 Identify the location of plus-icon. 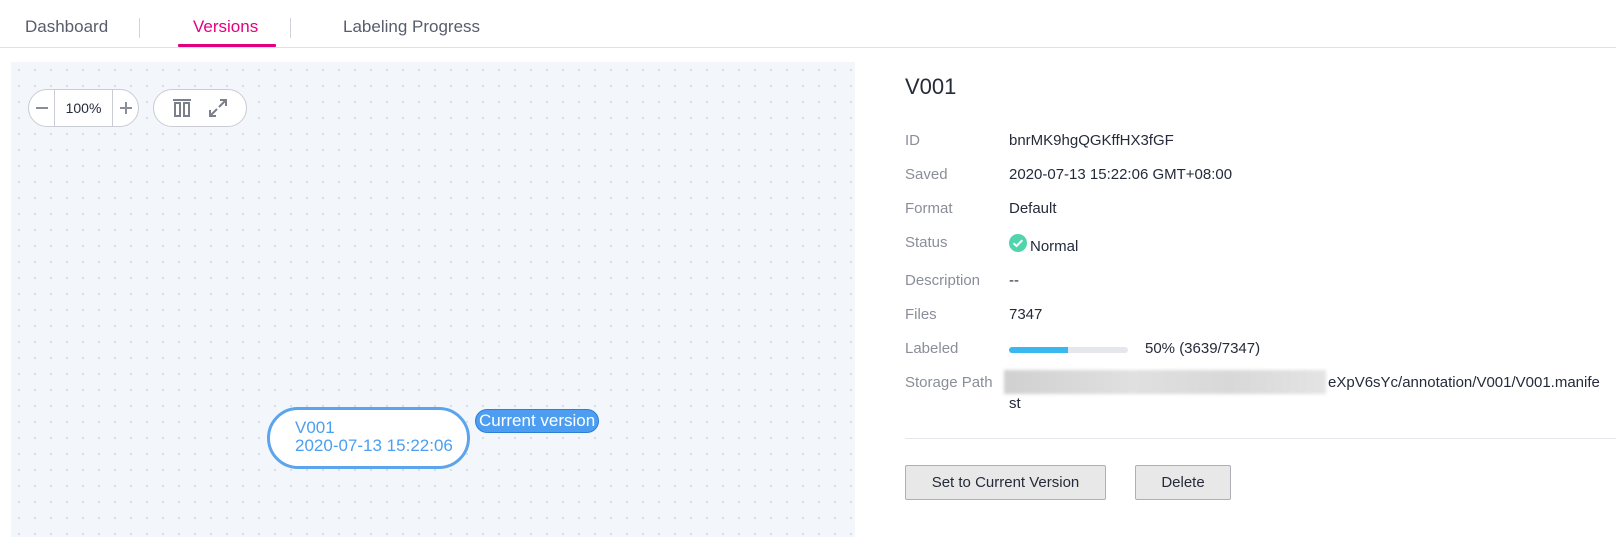
(125, 108).